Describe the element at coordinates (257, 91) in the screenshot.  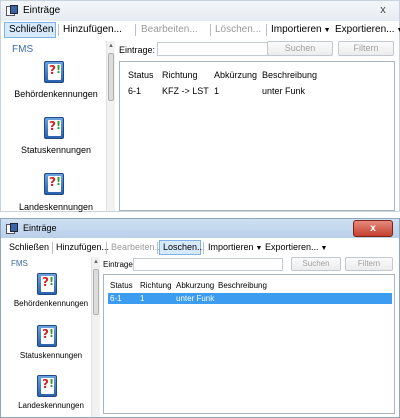
I see `table-row: 6-1 KFZ -> LST 1 unter Funk` at that location.